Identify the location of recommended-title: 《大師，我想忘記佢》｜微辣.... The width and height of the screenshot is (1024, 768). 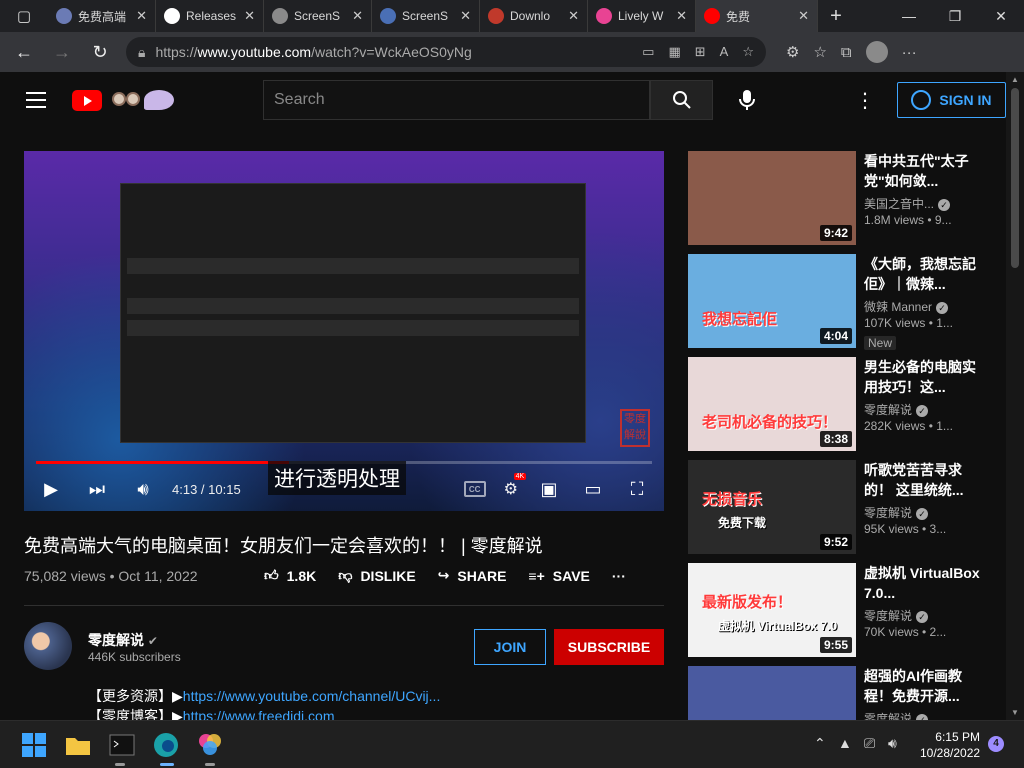
(923, 274).